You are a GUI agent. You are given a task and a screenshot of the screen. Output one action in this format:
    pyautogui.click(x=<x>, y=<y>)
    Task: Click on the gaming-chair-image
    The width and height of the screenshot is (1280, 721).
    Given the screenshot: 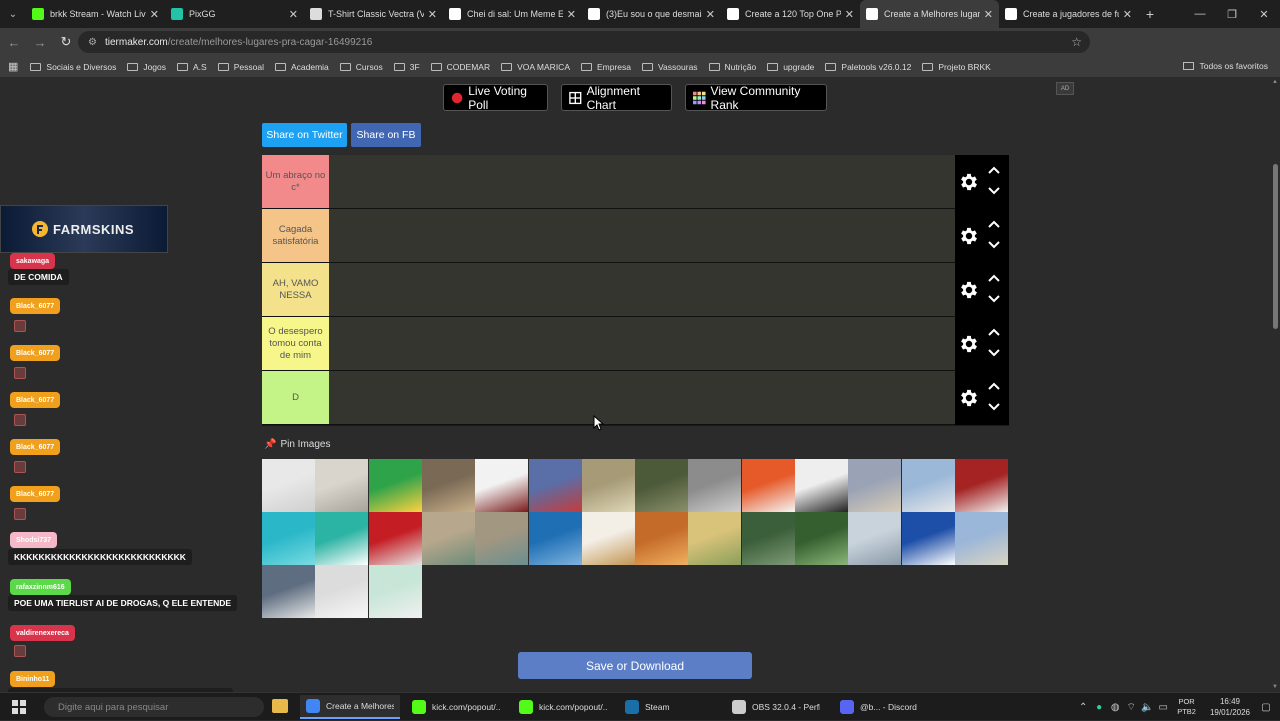 What is the action you would take?
    pyautogui.click(x=821, y=485)
    